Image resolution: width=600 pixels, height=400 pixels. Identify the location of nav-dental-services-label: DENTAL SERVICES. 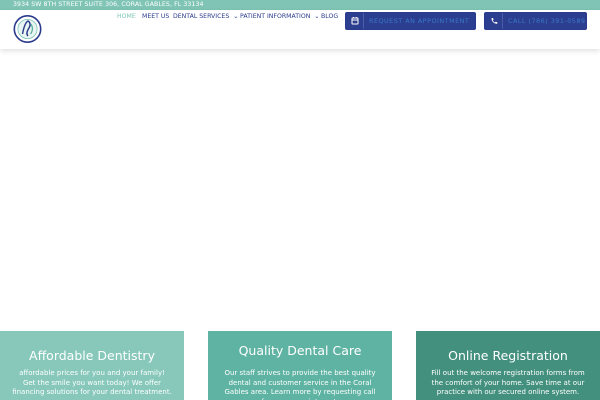
(201, 16).